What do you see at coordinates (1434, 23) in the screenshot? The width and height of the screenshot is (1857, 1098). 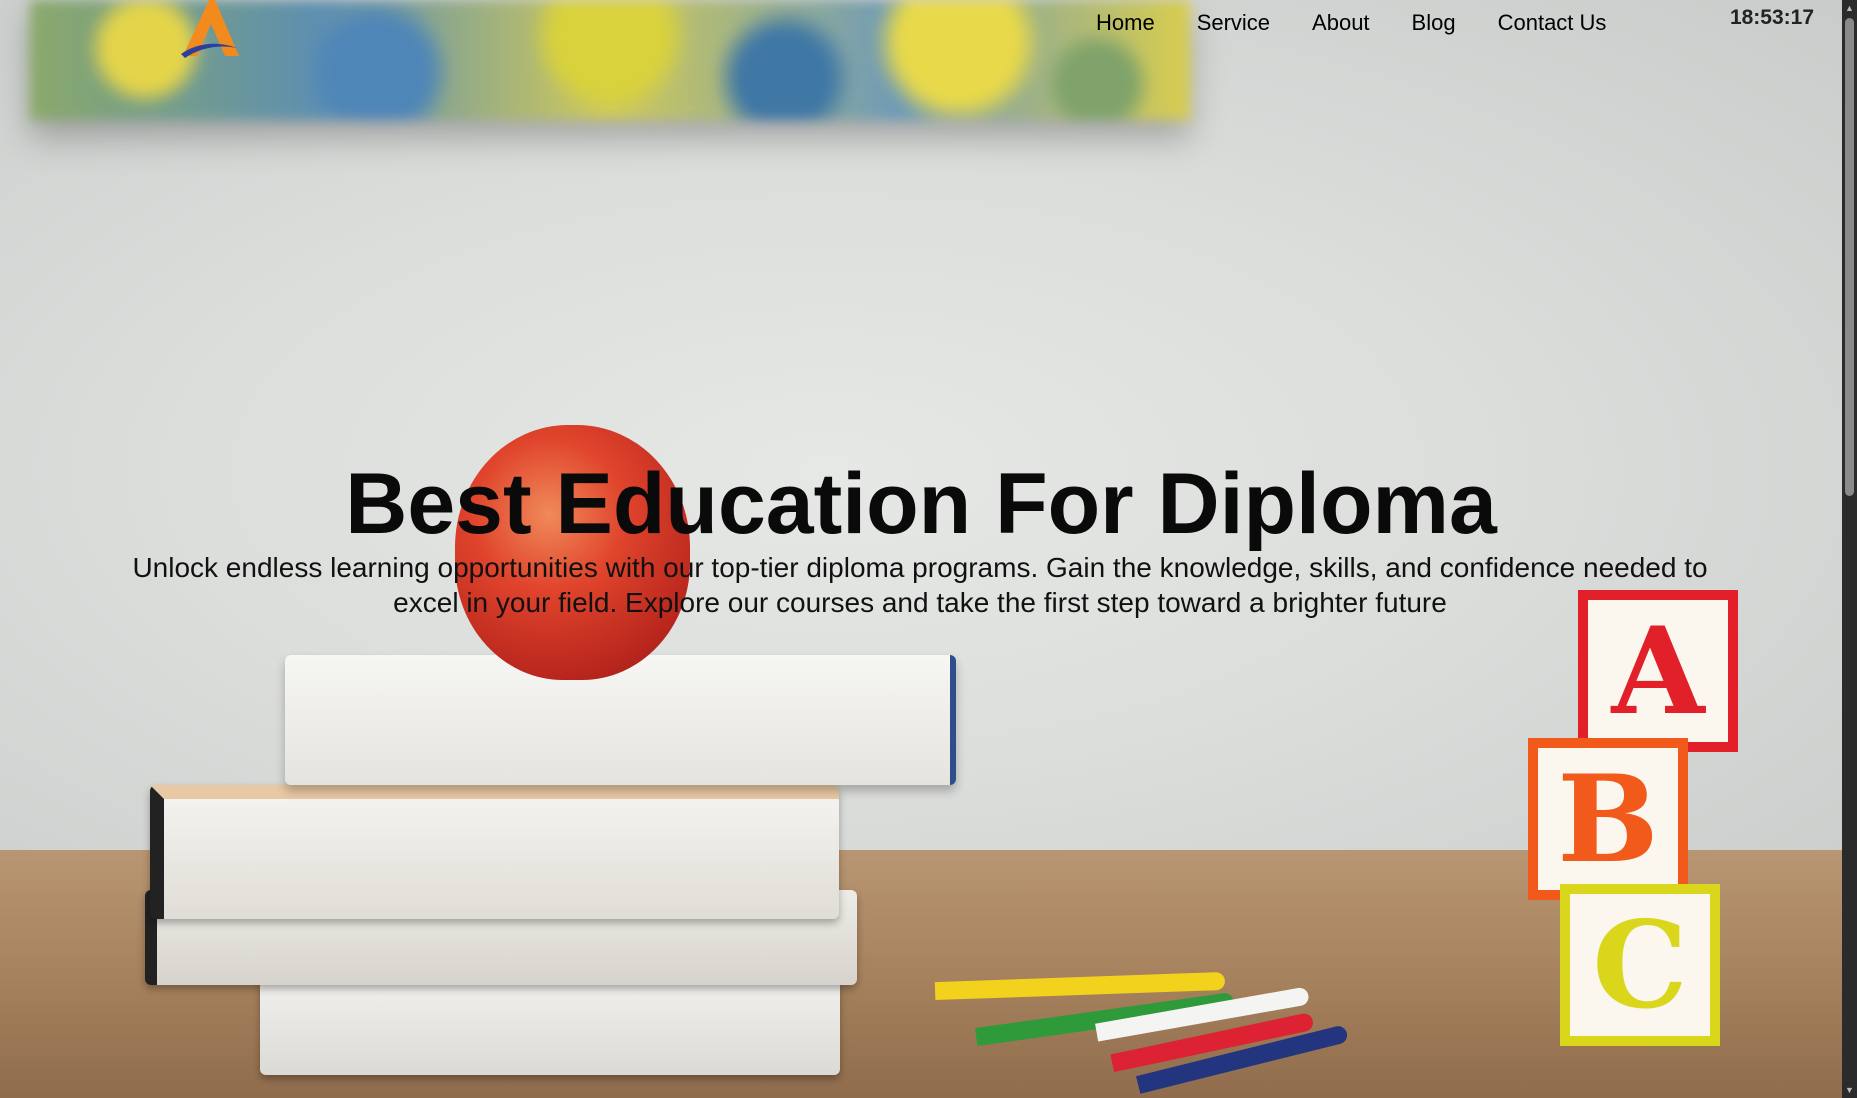 I see `nav-blog: Blog` at bounding box center [1434, 23].